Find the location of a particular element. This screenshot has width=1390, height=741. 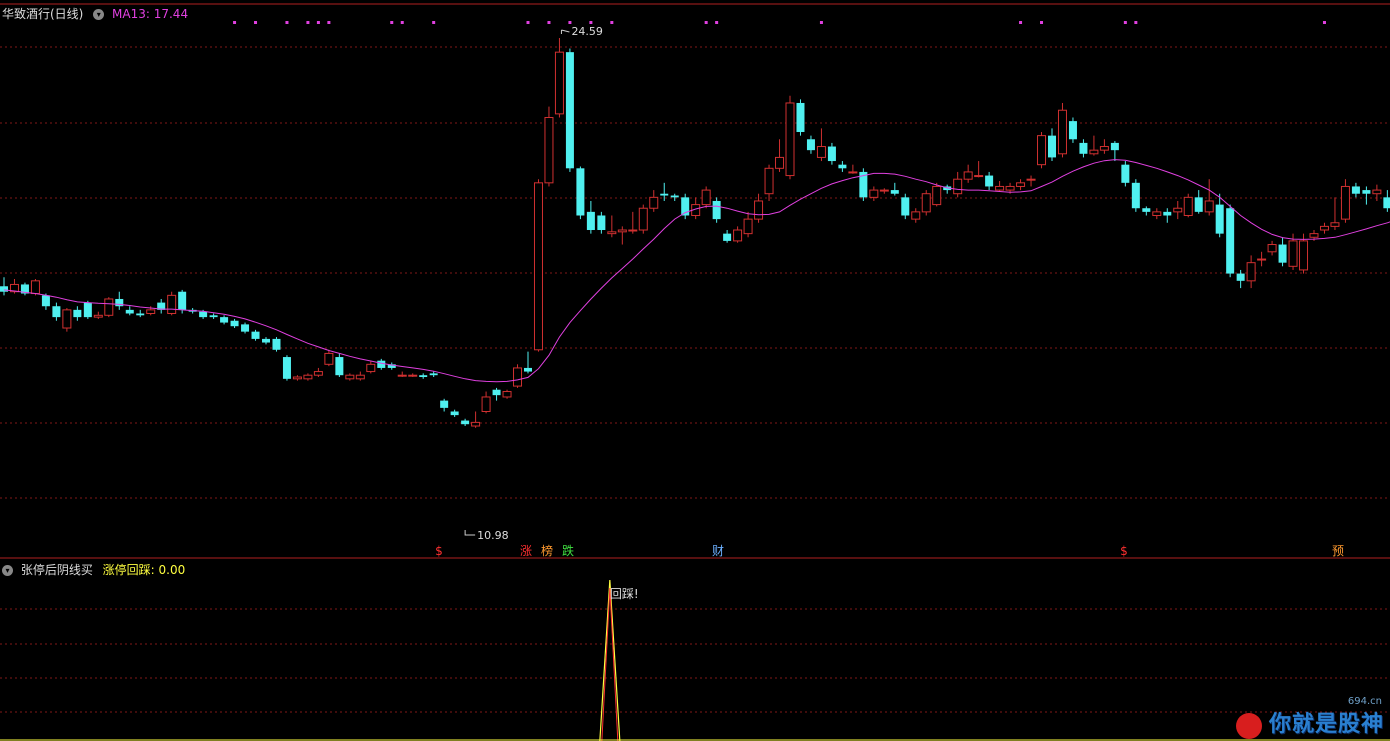

event-marker: 预 is located at coordinates (1338, 551).